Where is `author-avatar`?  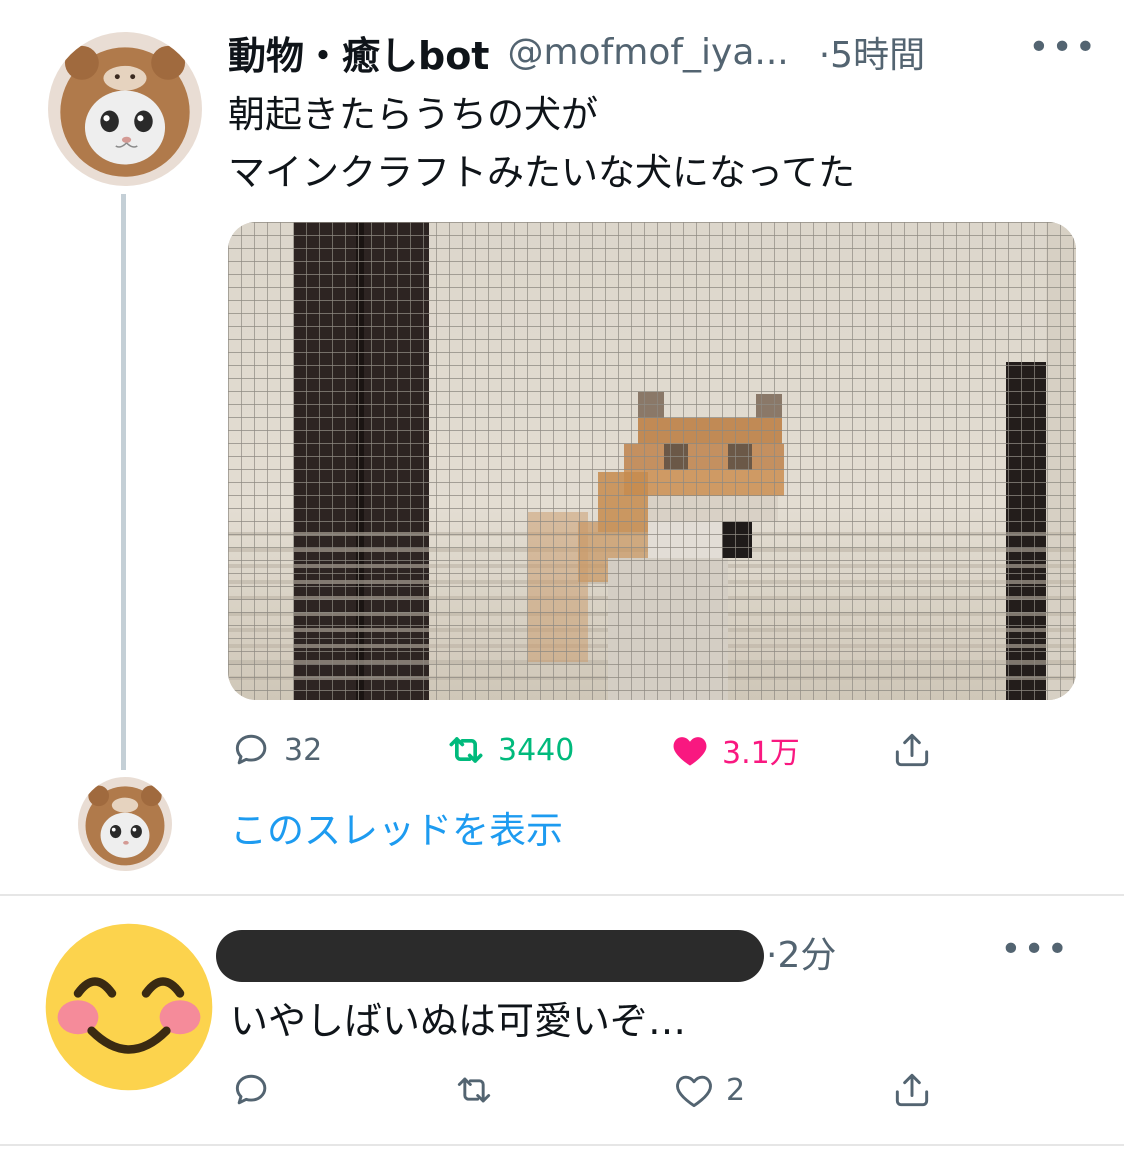
author-avatar is located at coordinates (125, 109).